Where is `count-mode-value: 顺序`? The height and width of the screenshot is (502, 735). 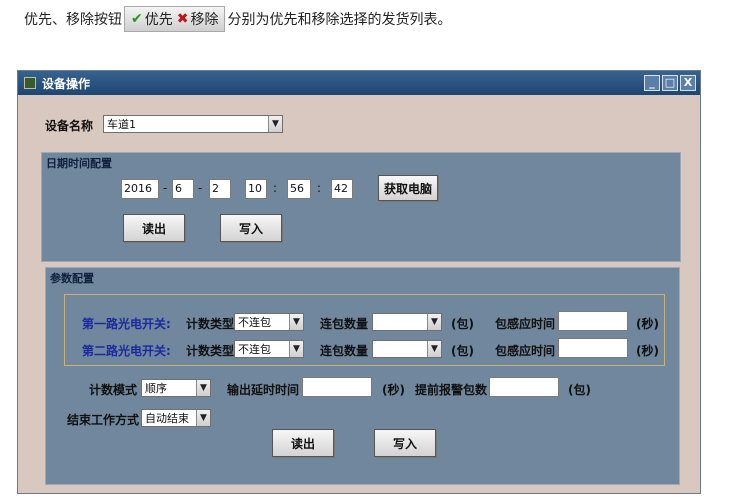
count-mode-value: 顺序 is located at coordinates (156, 388).